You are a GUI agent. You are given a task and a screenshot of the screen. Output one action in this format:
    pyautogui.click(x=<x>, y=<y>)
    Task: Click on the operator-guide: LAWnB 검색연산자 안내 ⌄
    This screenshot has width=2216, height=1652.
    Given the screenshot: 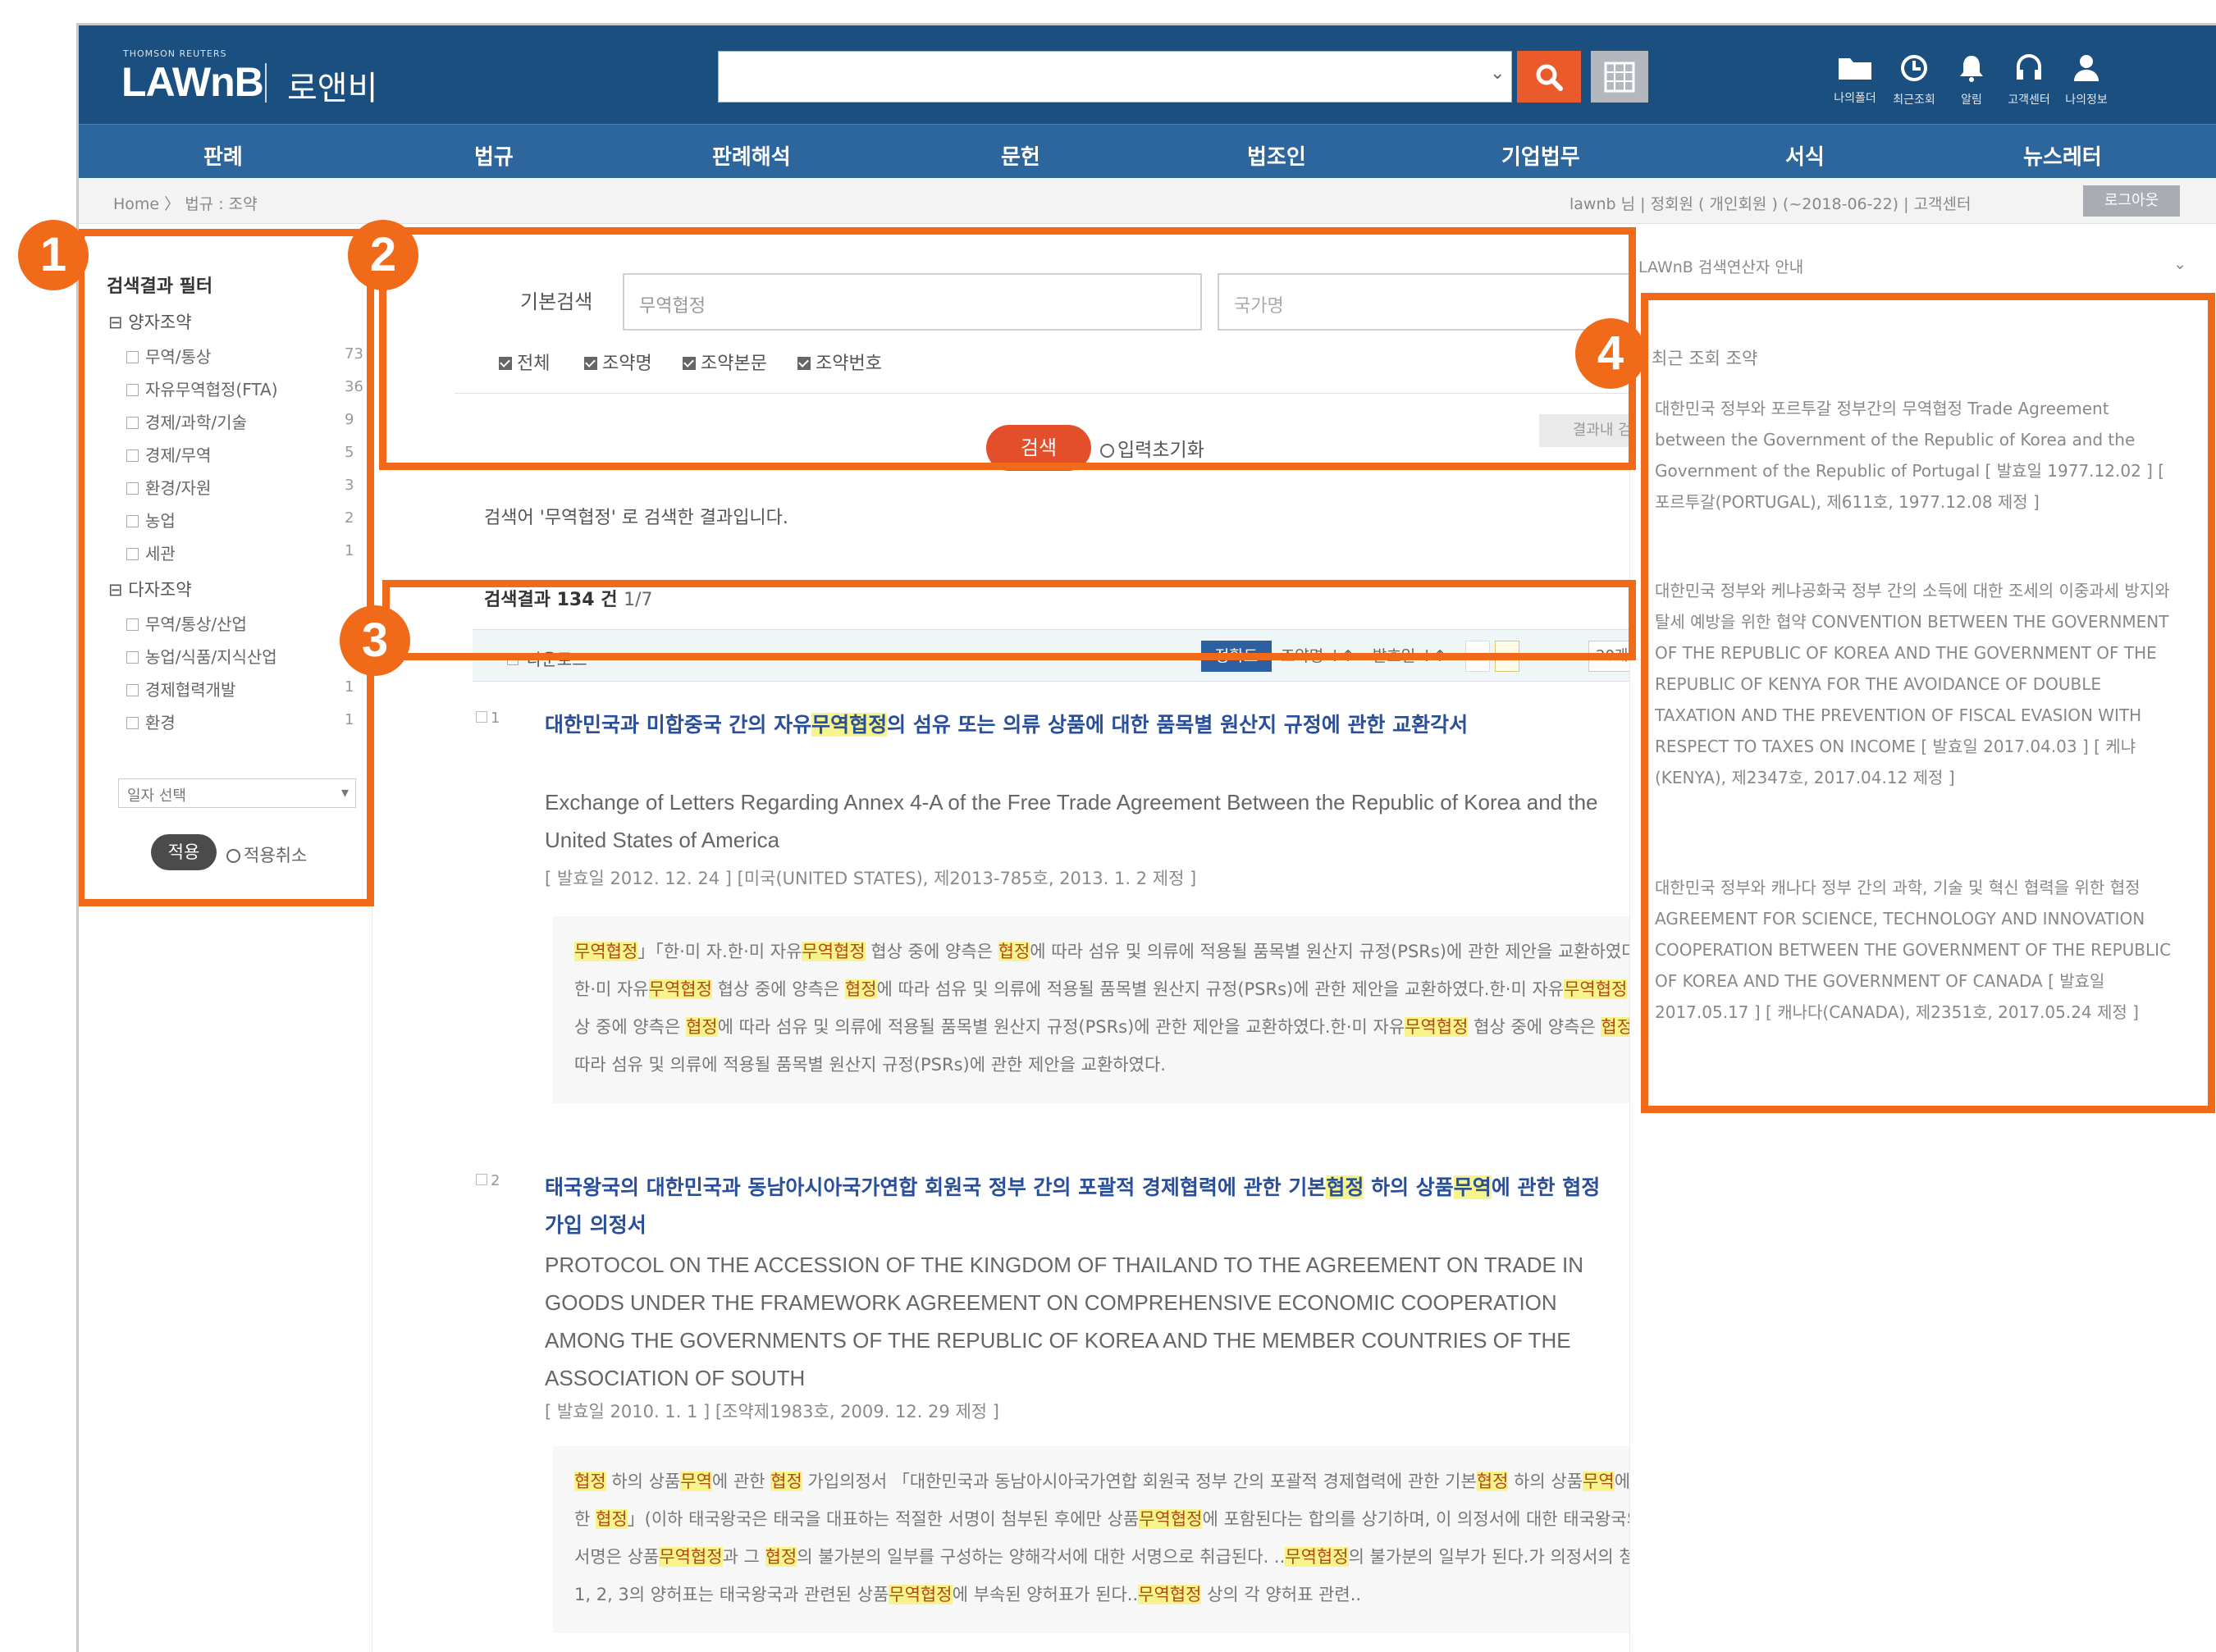 What is the action you would take?
    pyautogui.click(x=1912, y=266)
    